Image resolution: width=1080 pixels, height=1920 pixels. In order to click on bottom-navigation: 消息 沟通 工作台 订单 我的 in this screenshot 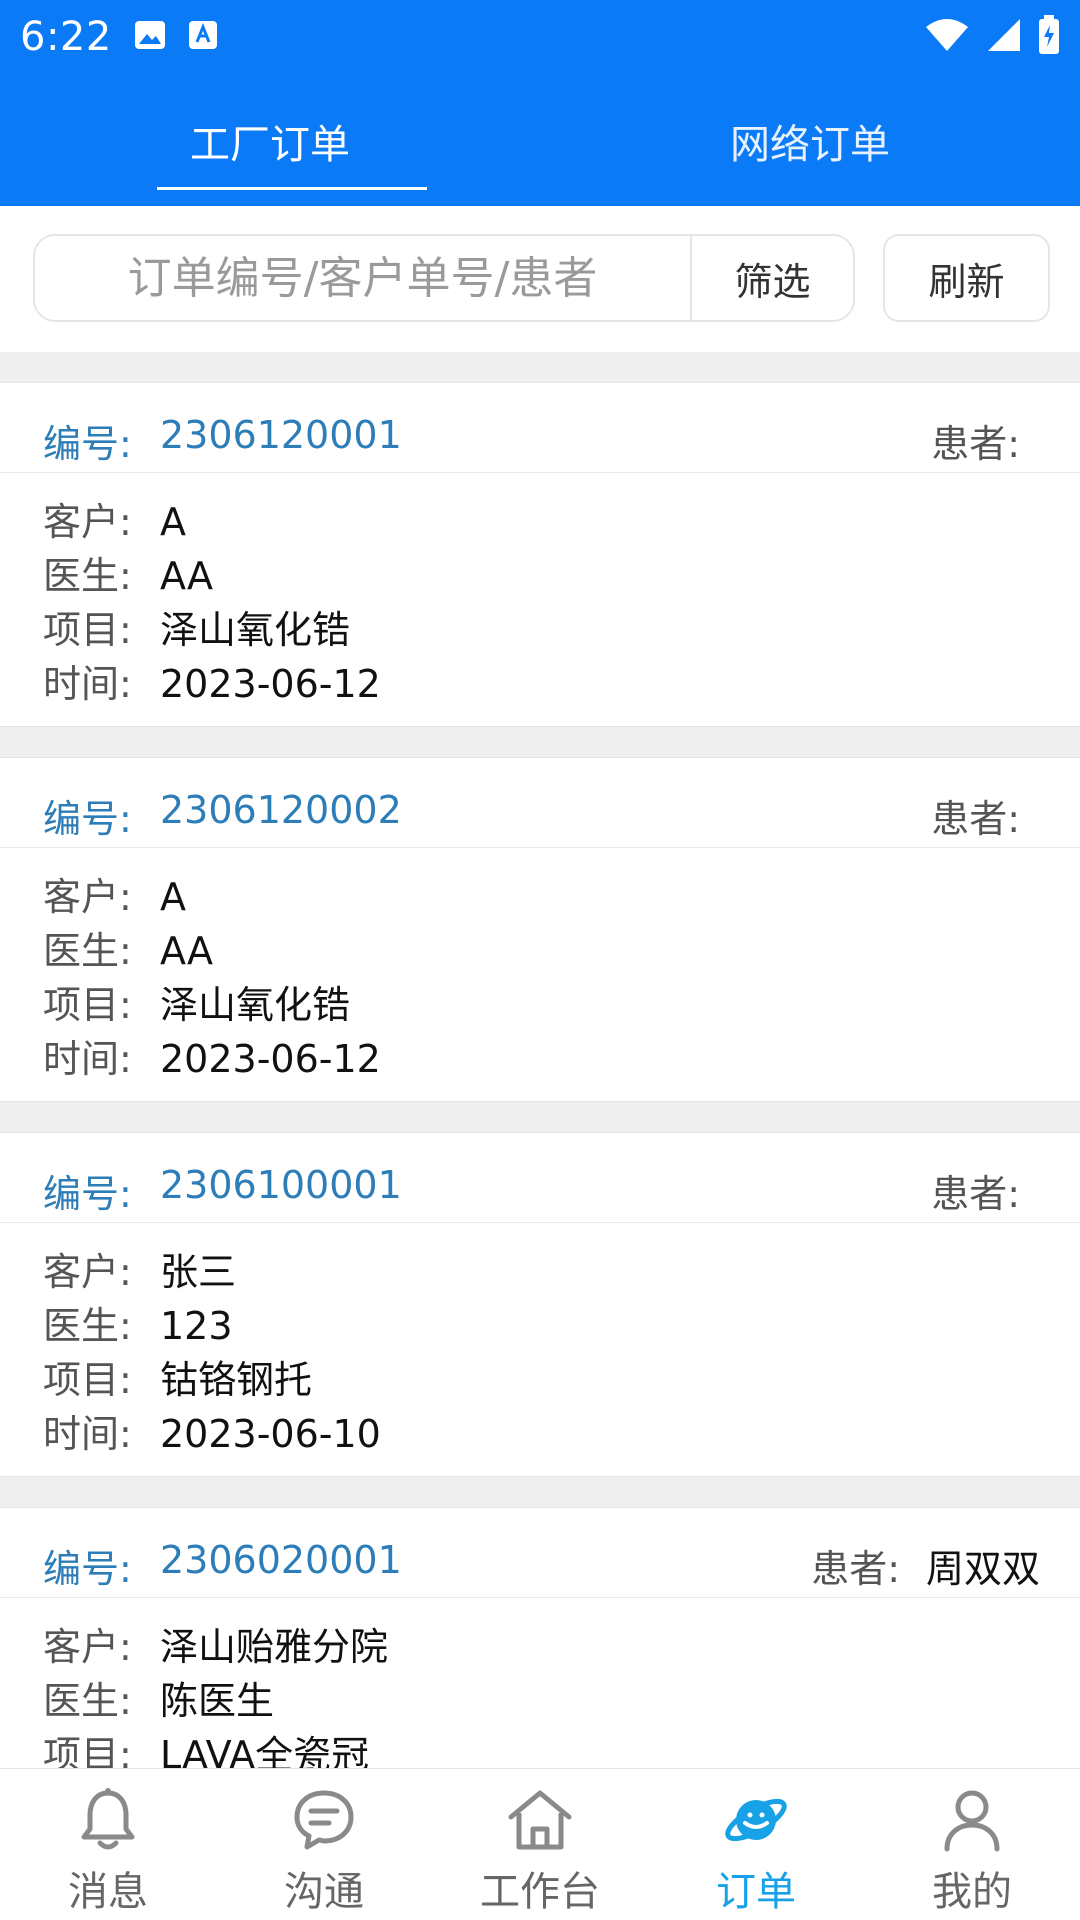, I will do `click(540, 1844)`.